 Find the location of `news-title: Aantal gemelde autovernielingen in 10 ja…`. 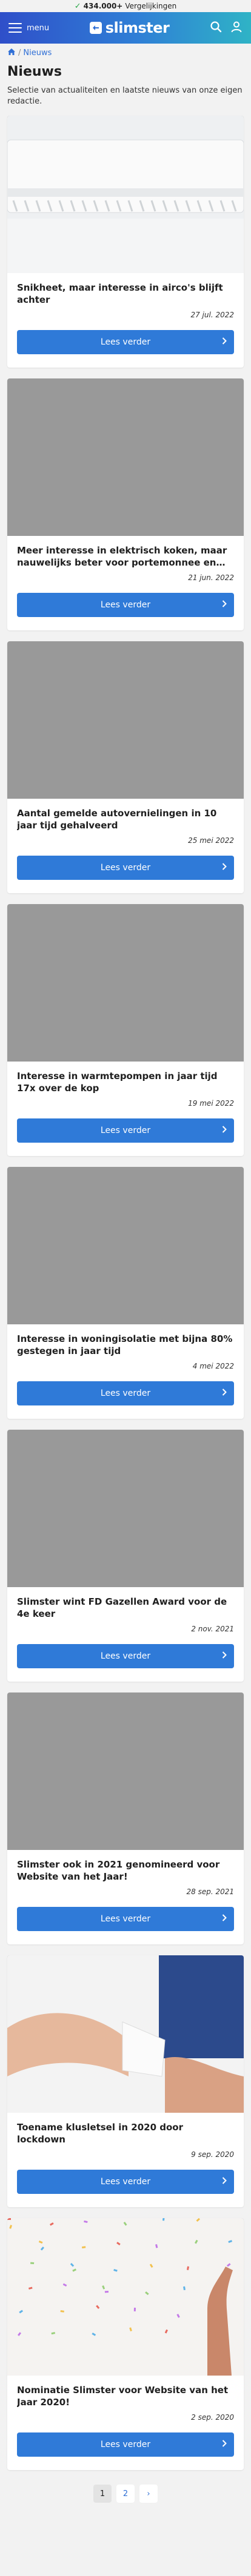

news-title: Aantal gemelde autovernielingen in 10 ja… is located at coordinates (125, 816).